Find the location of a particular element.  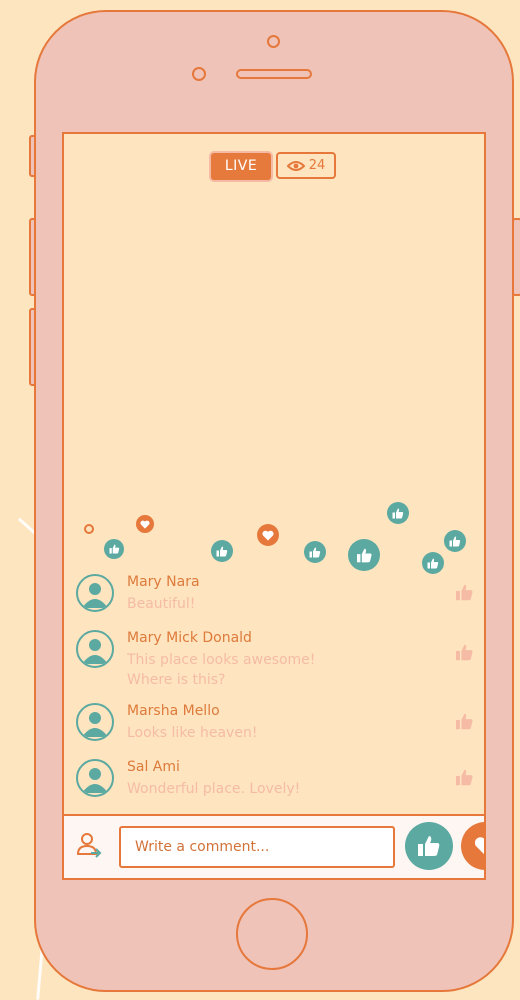

comment-bar is located at coordinates (274, 846).